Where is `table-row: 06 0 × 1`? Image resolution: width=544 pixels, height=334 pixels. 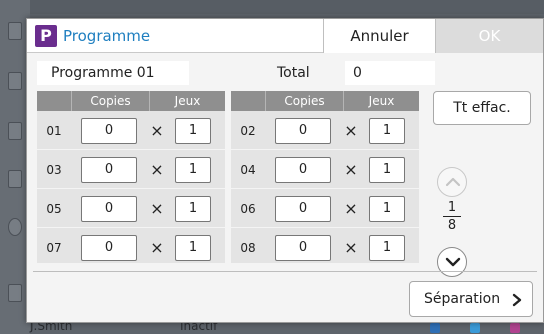
table-row: 06 0 × 1 is located at coordinates (325, 209).